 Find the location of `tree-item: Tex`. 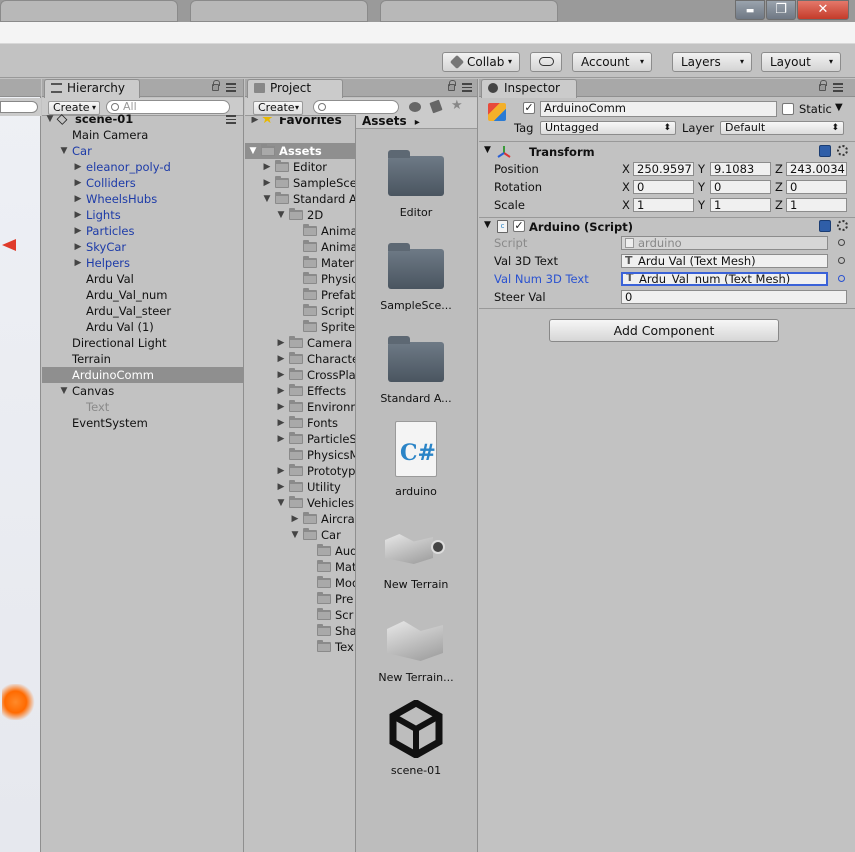

tree-item: Tex is located at coordinates (300, 647).